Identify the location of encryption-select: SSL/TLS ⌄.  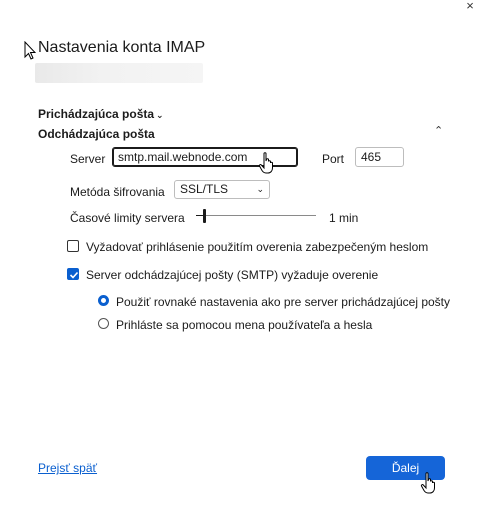
(222, 189).